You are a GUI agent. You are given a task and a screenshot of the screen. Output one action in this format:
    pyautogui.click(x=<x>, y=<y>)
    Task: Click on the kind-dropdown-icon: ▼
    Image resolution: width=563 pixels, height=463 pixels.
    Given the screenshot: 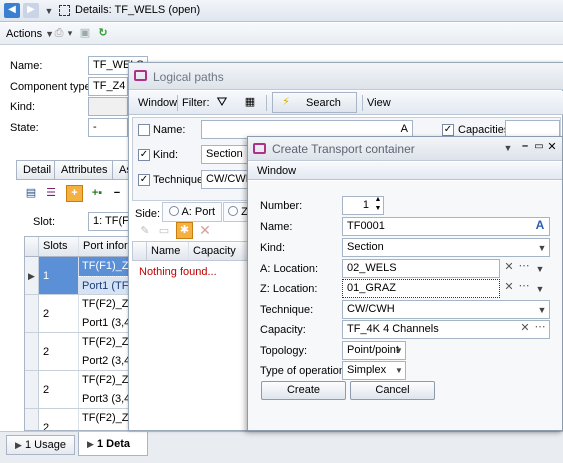 What is the action you would take?
    pyautogui.click(x=542, y=248)
    